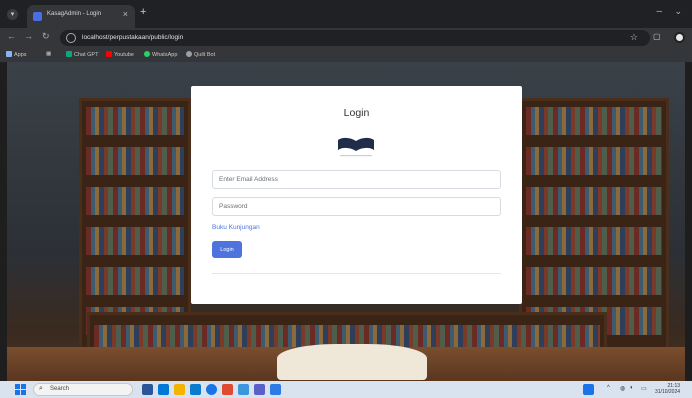 The image size is (692, 398). Describe the element at coordinates (227, 389) in the screenshot. I see `store-icon` at that location.